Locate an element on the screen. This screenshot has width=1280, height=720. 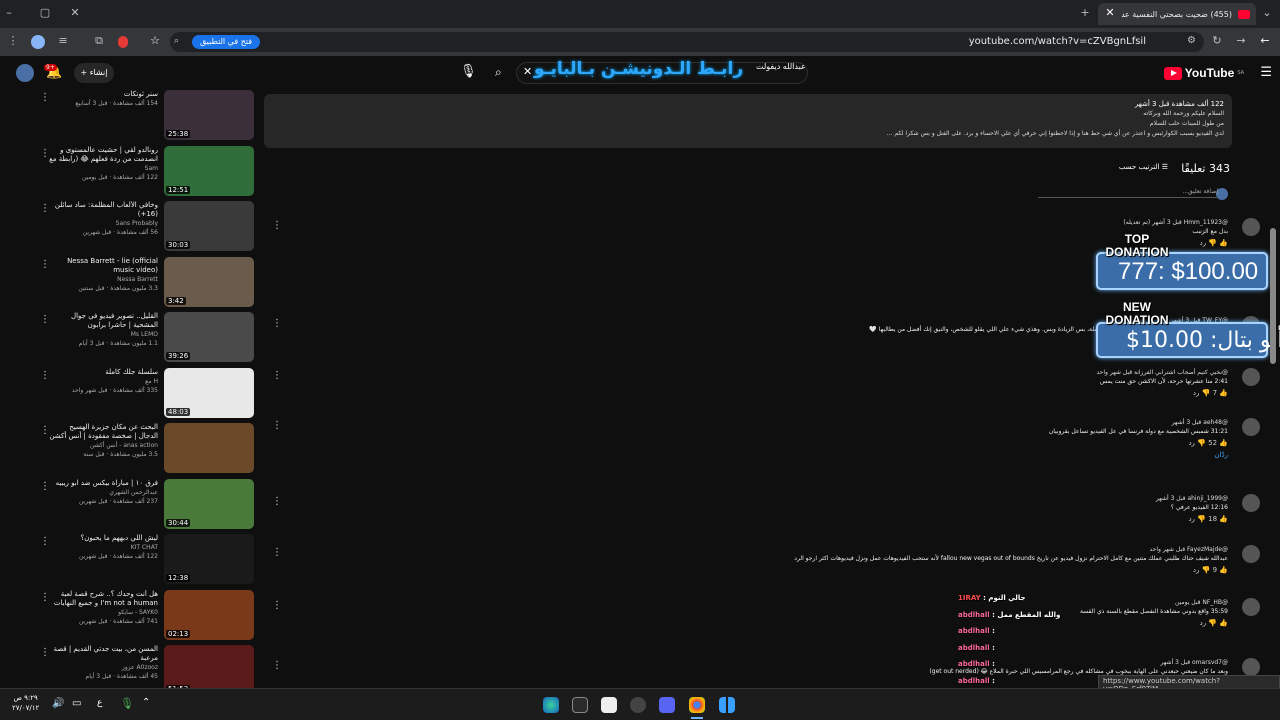
video-channel: A0zooz عزوز is located at coordinates (103, 667).